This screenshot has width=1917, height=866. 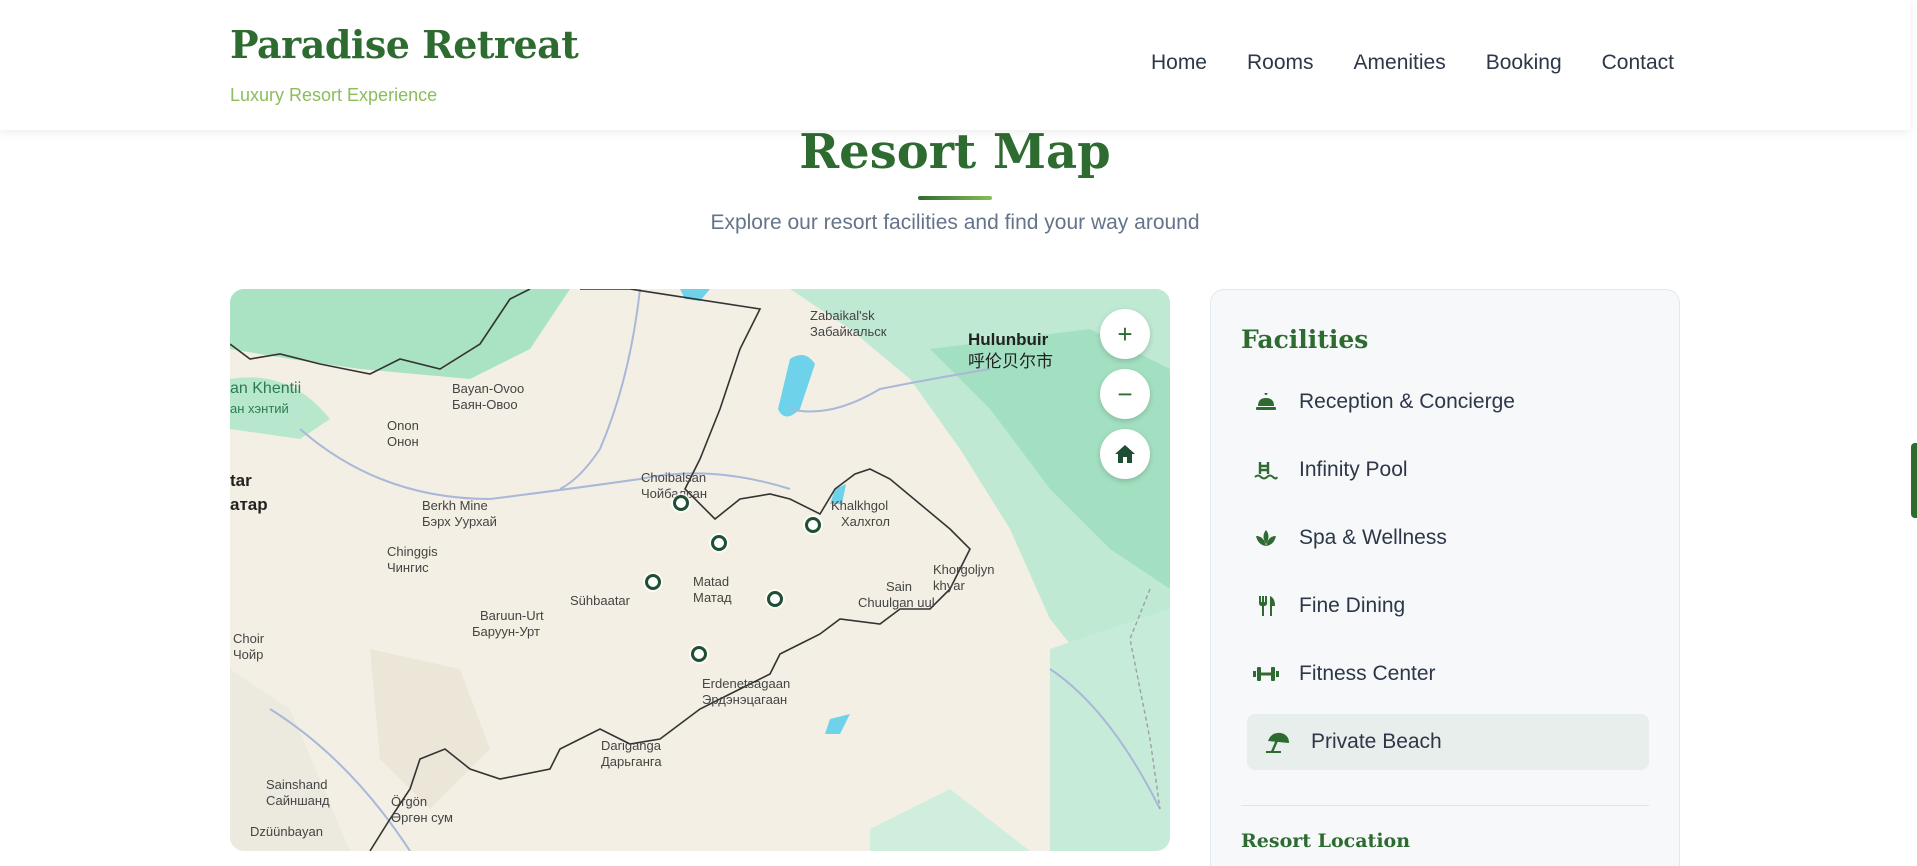 I want to click on facility-infinity-pool: Infinity Pool, so click(x=1445, y=470).